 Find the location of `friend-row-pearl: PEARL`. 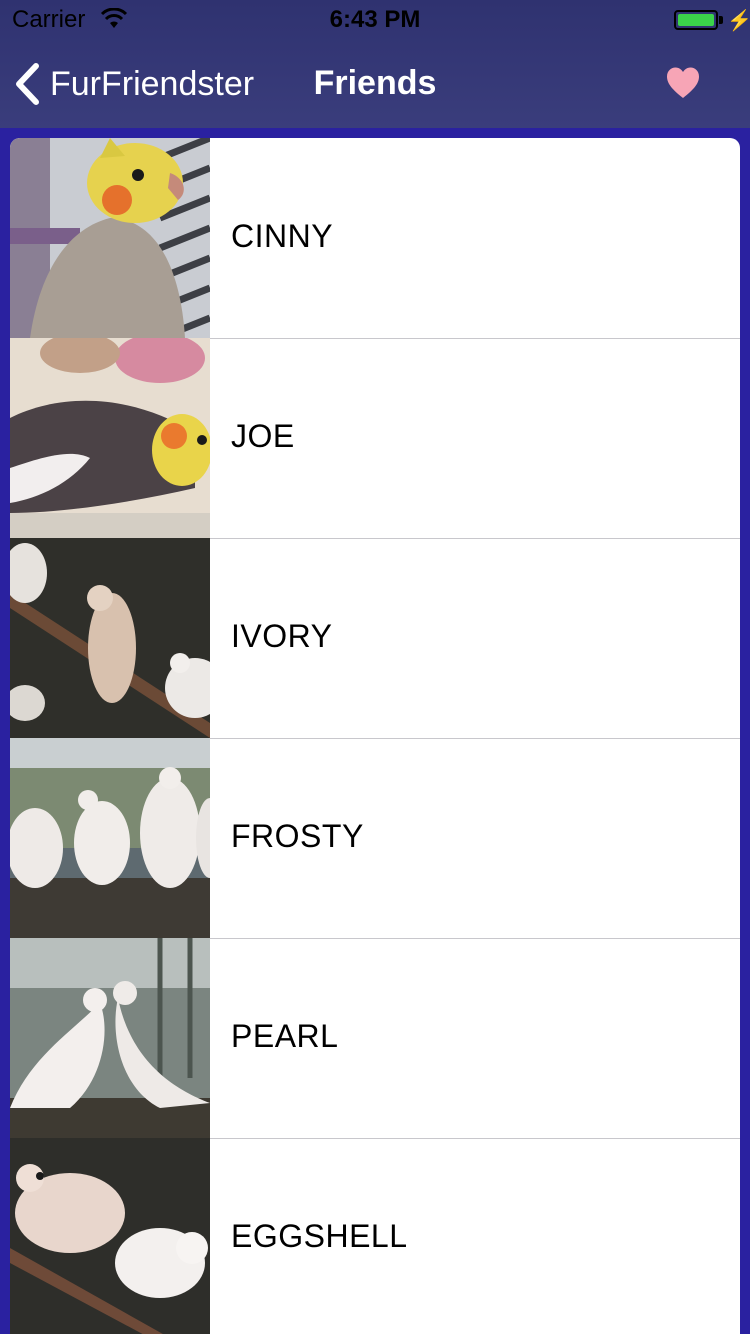

friend-row-pearl: PEARL is located at coordinates (375, 1038).